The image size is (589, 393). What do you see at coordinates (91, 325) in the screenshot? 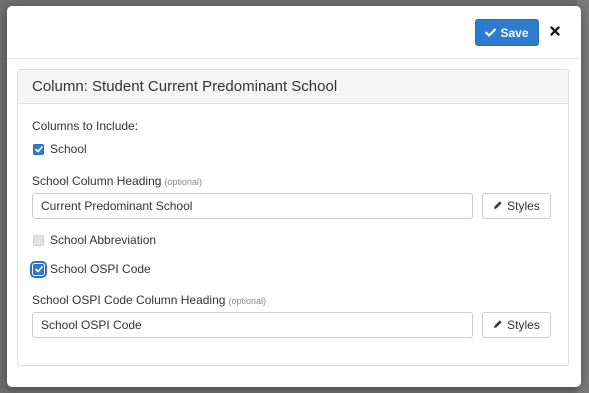
I see `ospi-column-heading-value: School OSPI Code` at bounding box center [91, 325].